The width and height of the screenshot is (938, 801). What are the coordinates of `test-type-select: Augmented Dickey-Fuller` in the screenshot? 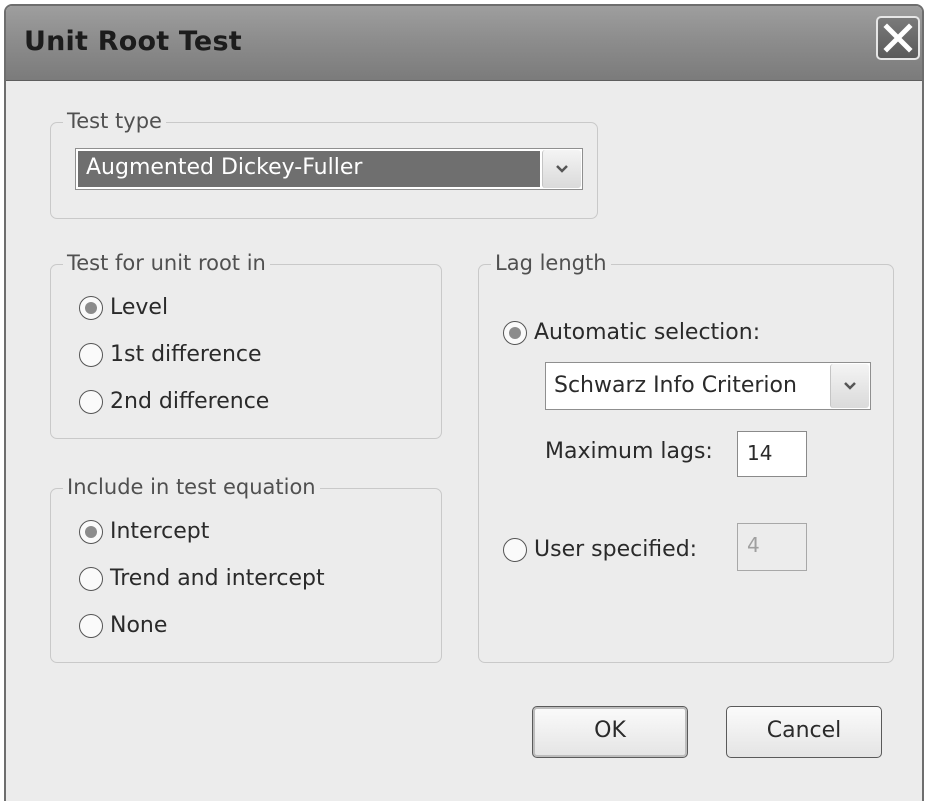 It's located at (329, 169).